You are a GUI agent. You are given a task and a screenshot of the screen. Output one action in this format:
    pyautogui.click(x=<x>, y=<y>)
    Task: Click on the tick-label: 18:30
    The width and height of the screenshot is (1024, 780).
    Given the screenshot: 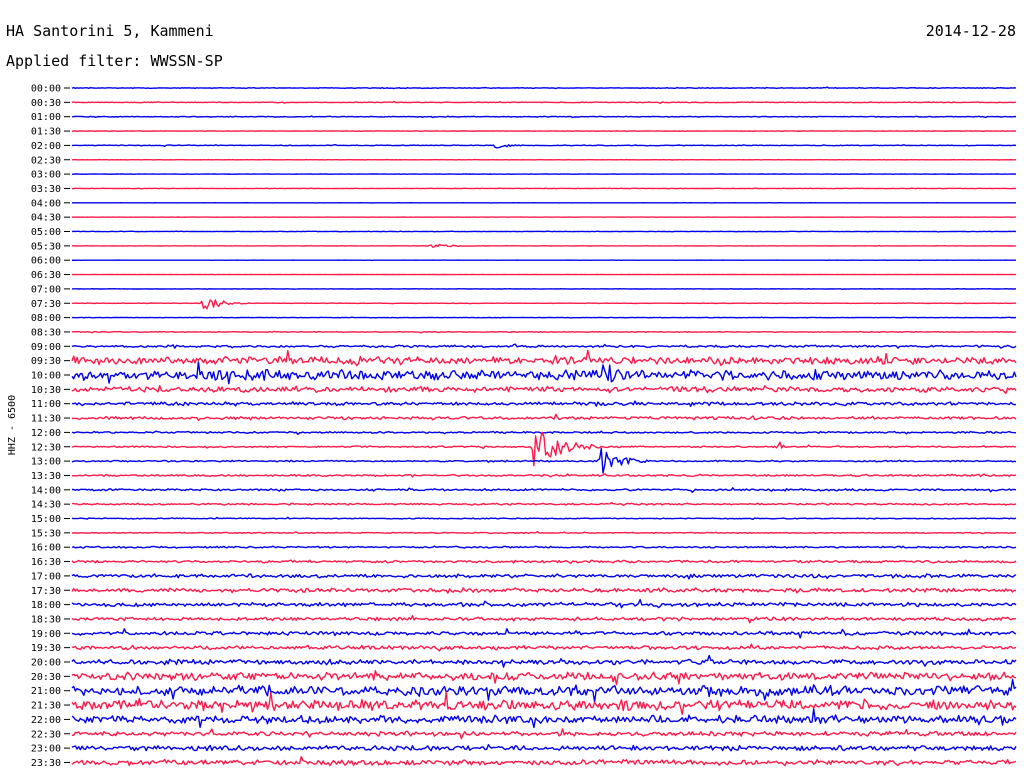 What is the action you would take?
    pyautogui.click(x=46, y=619)
    